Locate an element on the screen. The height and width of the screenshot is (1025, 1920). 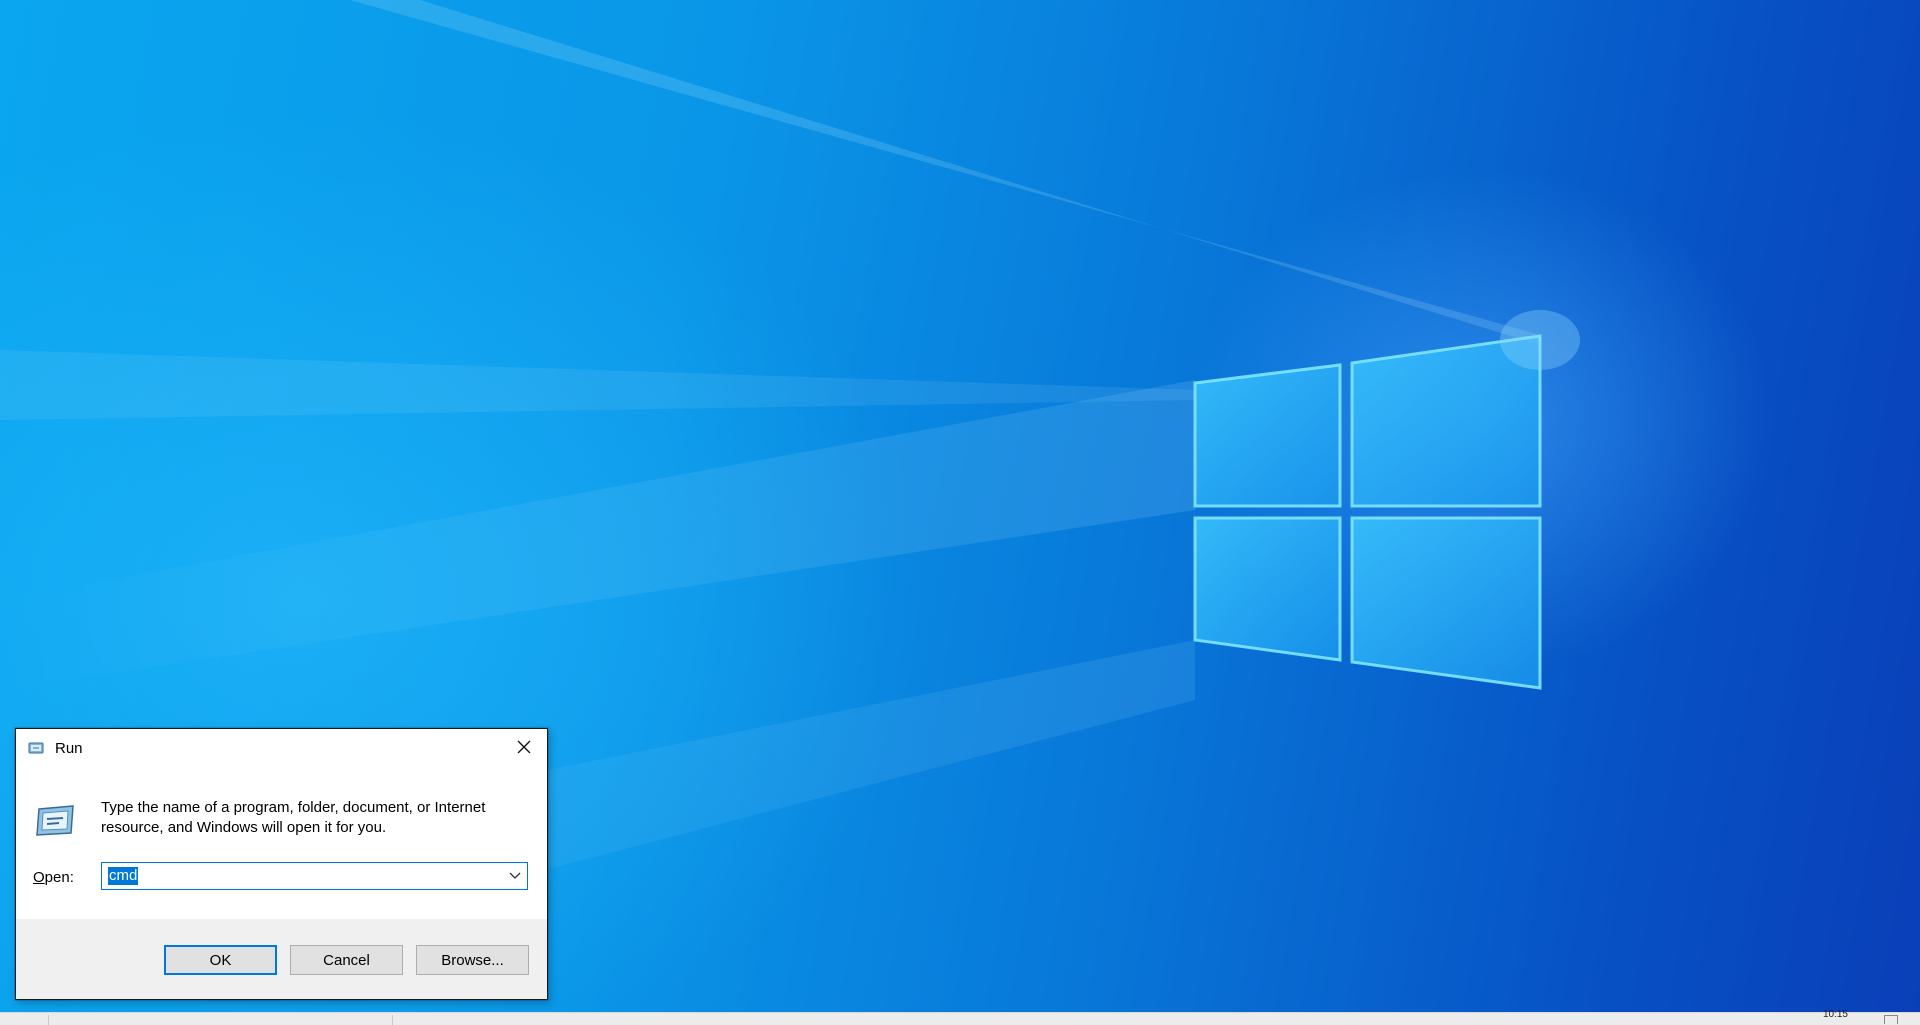
chevron-down-icon is located at coordinates (515, 875).